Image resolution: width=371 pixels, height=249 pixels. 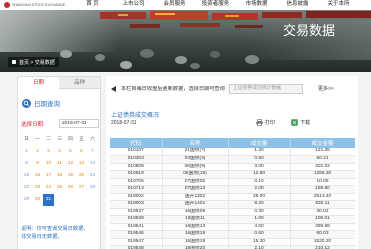 I want to click on table-cell-name: 16国债18, so click(x=195, y=234).